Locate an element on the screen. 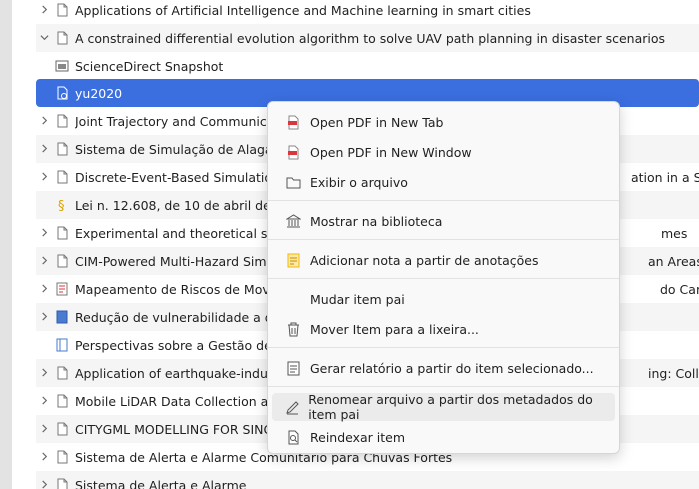 The width and height of the screenshot is (699, 489). statute-icon: § is located at coordinates (62, 205).